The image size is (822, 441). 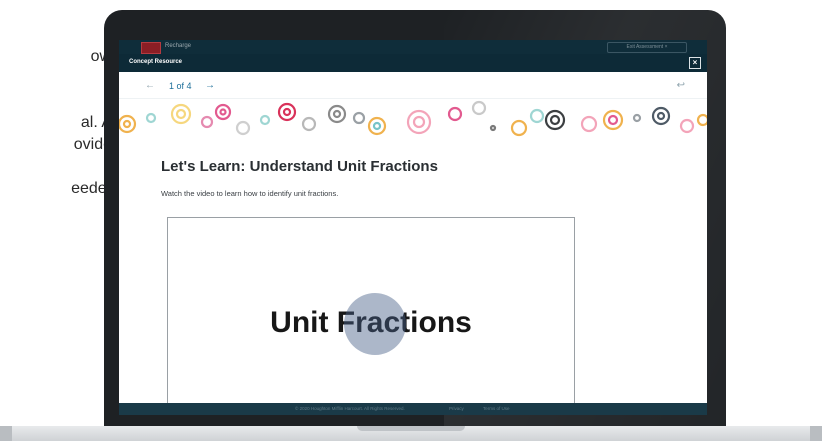 What do you see at coordinates (60, 123) in the screenshot?
I see `marketing-copy: own y er al. As ovides d eeded.` at bounding box center [60, 123].